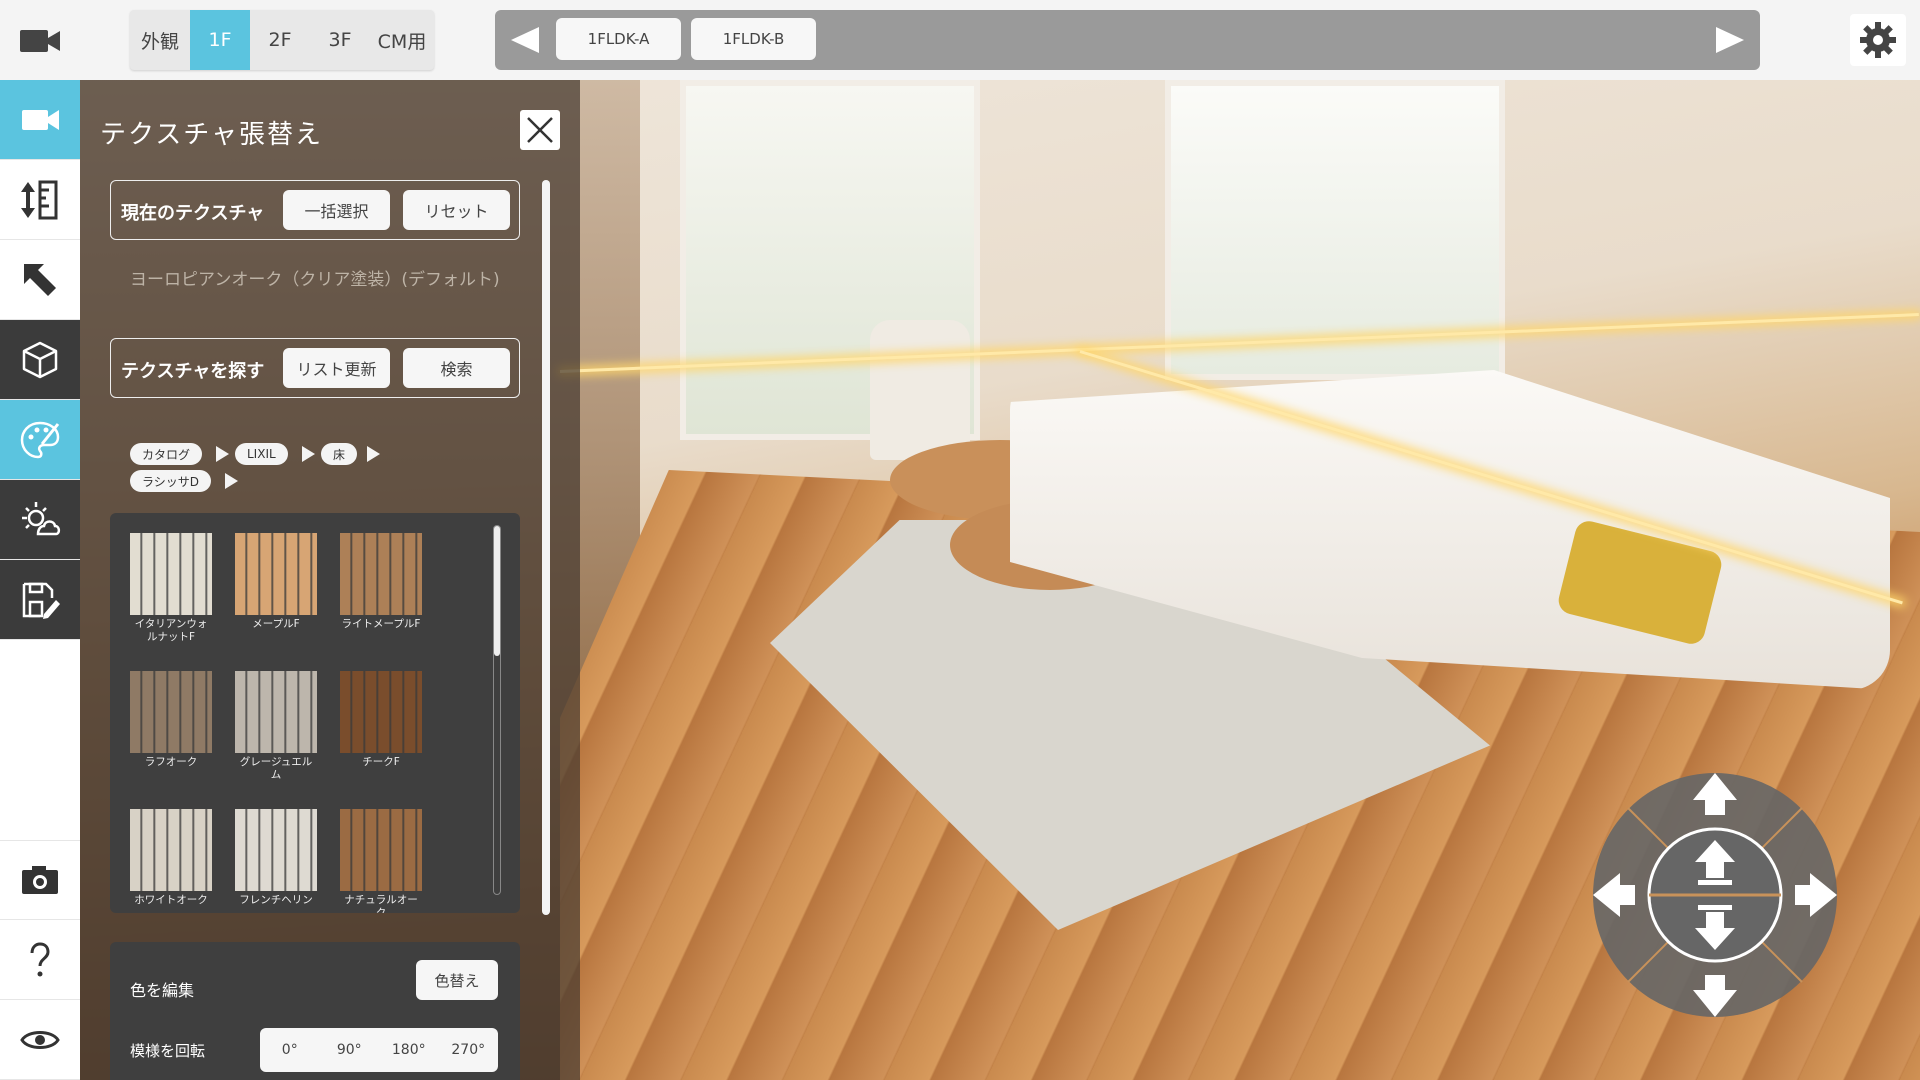  I want to click on help-icon, so click(40, 958).